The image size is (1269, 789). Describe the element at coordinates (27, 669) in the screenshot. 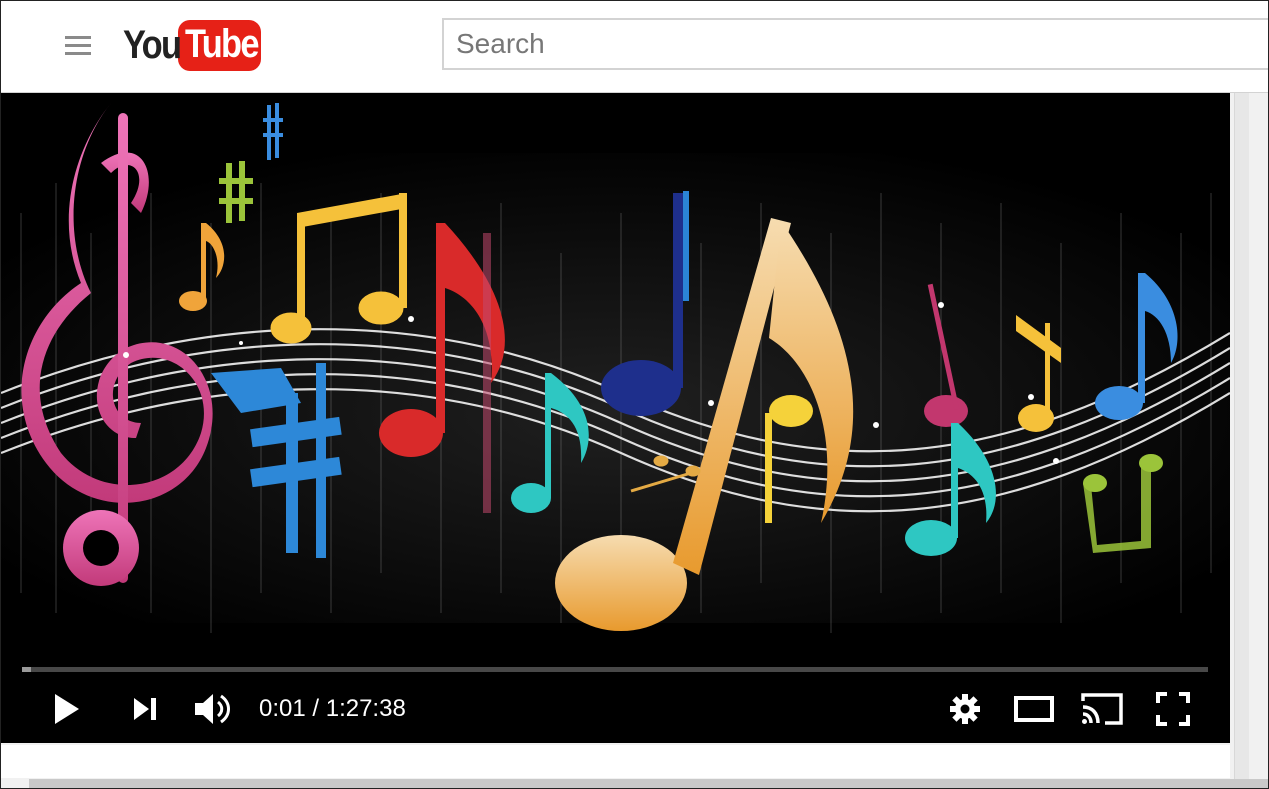

I see `progress-played` at that location.